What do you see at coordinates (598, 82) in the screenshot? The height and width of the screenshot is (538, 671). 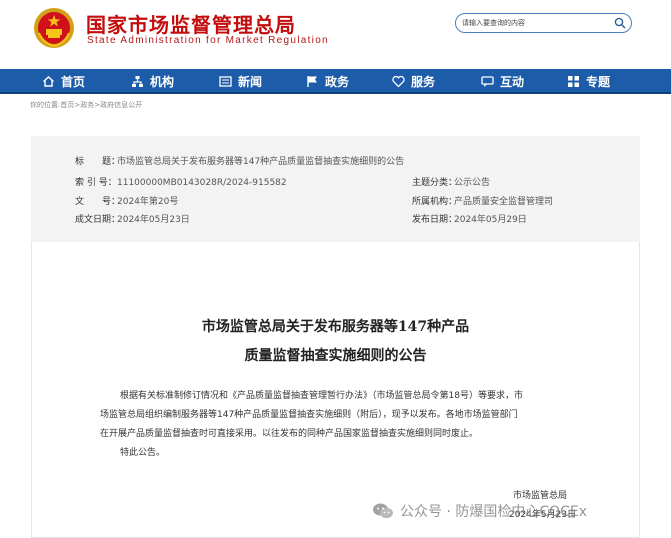 I see `nav-item-label: 专题` at bounding box center [598, 82].